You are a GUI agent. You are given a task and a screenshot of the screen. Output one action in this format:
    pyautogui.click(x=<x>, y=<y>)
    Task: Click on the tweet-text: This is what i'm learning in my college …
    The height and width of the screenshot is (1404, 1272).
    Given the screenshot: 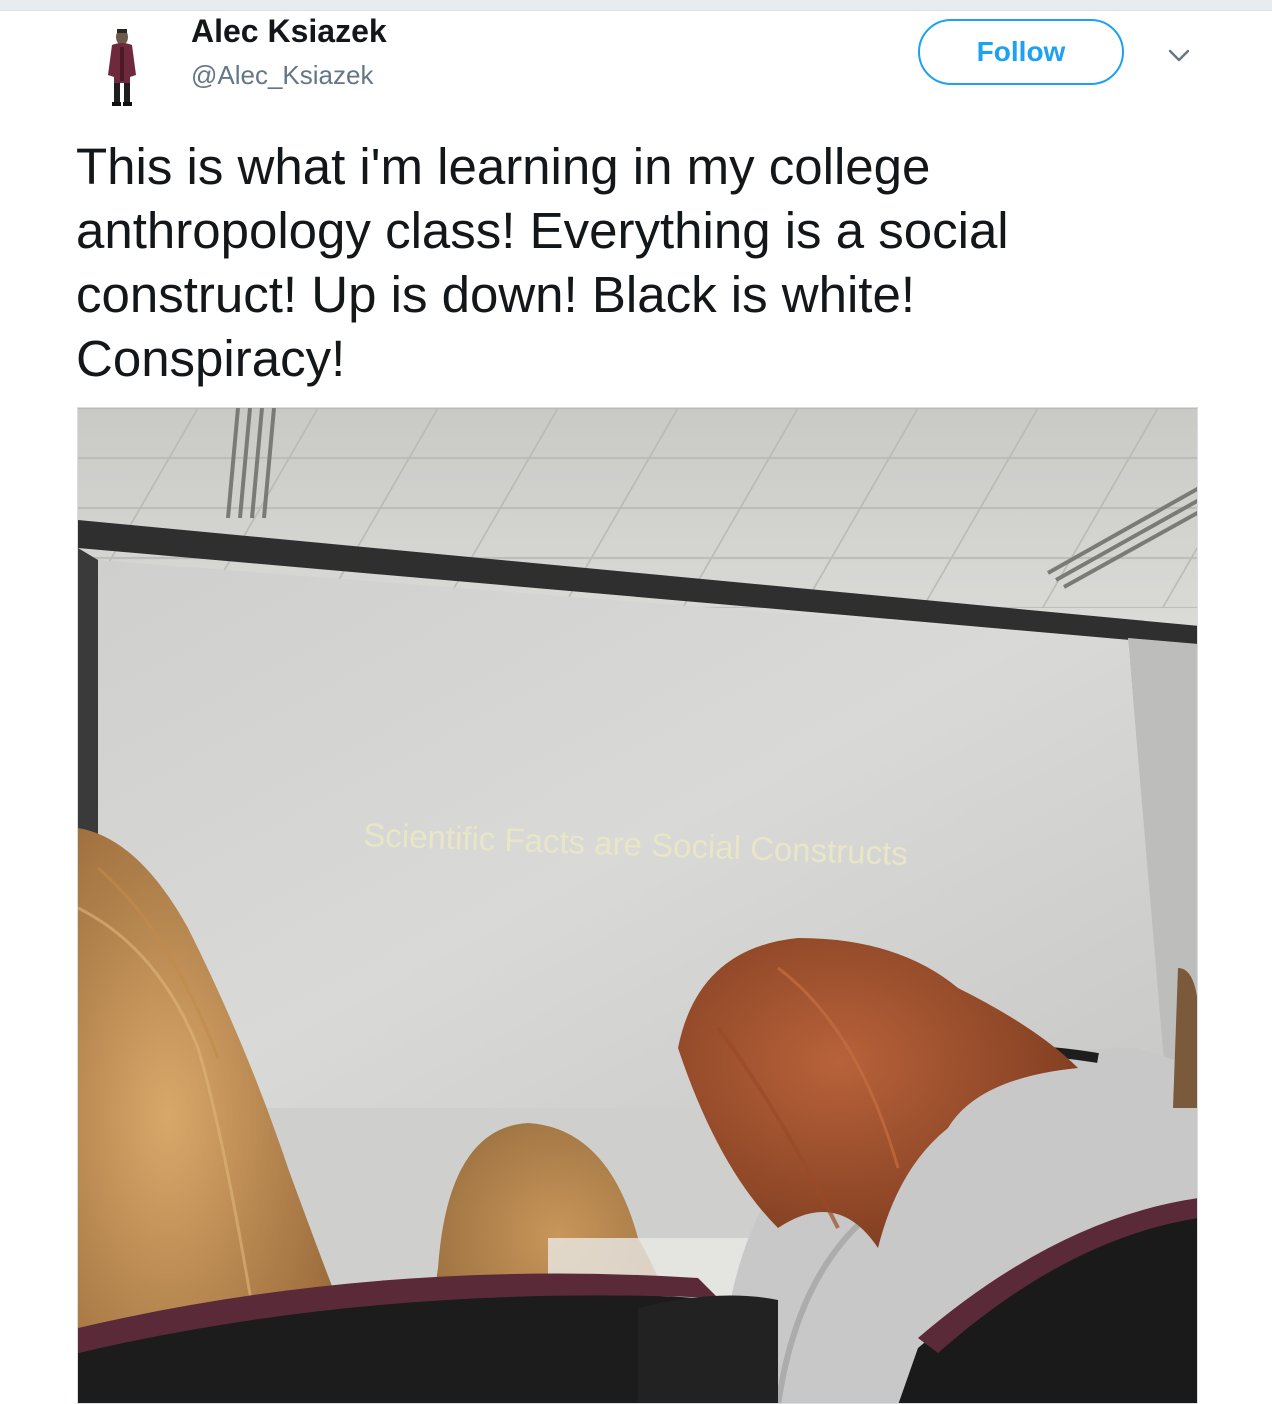 What is the action you would take?
    pyautogui.click(x=542, y=262)
    